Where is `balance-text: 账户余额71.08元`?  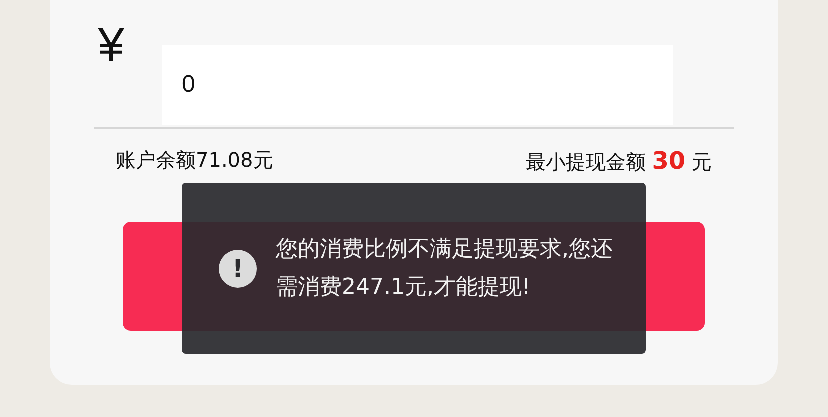 balance-text: 账户余额71.08元 is located at coordinates (195, 160).